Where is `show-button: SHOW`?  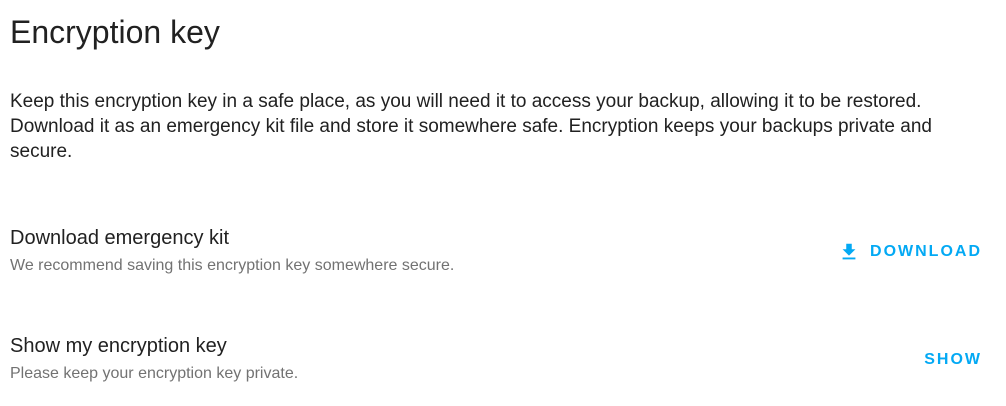 show-button: SHOW is located at coordinates (953, 360).